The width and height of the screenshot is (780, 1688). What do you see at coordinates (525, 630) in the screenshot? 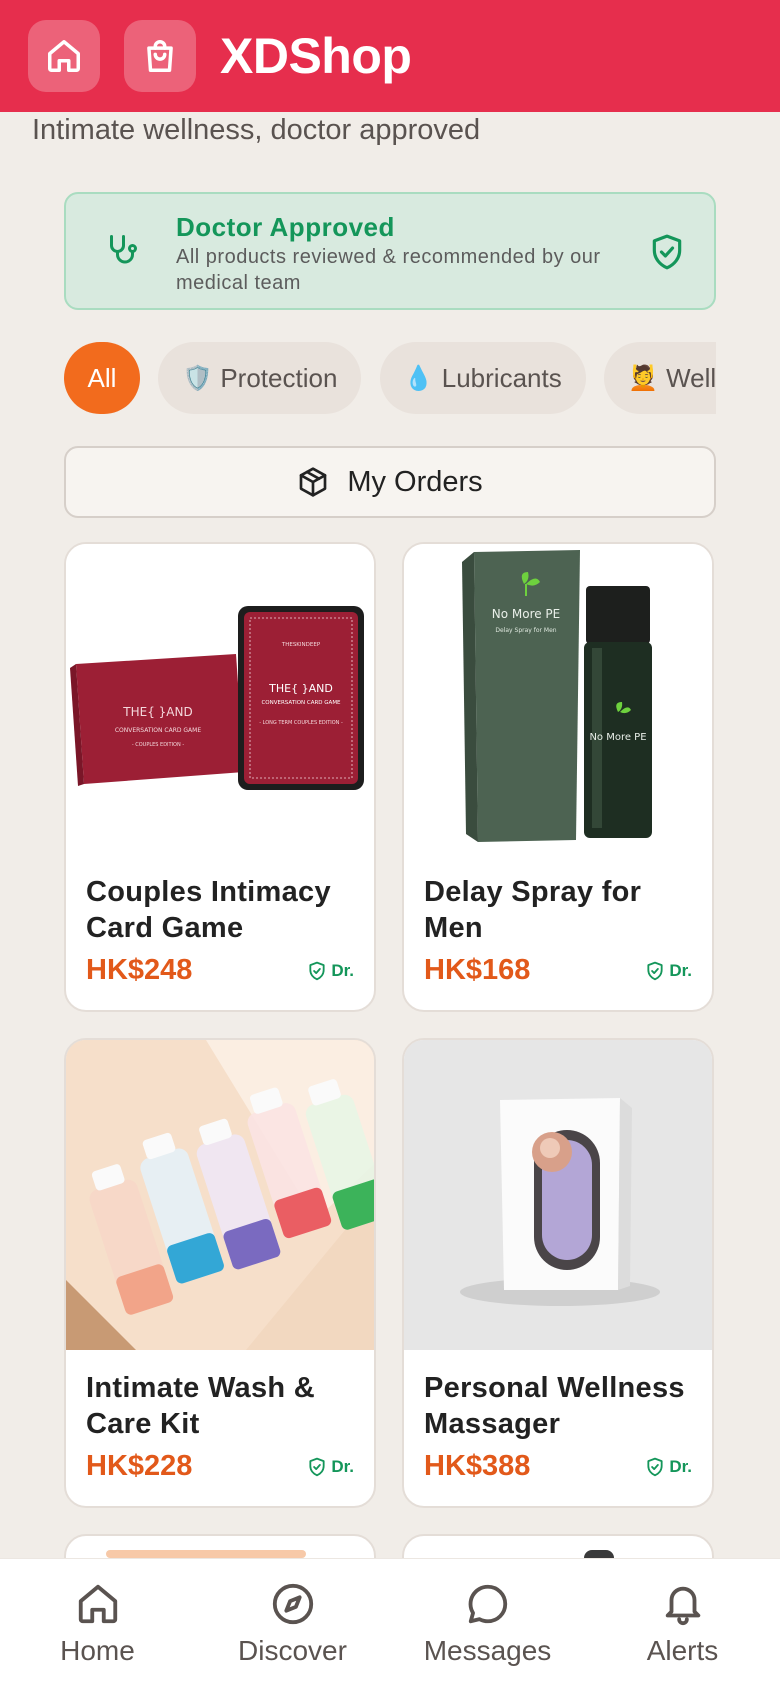
I see `box-sub-text: Delay Spray for Men` at bounding box center [525, 630].